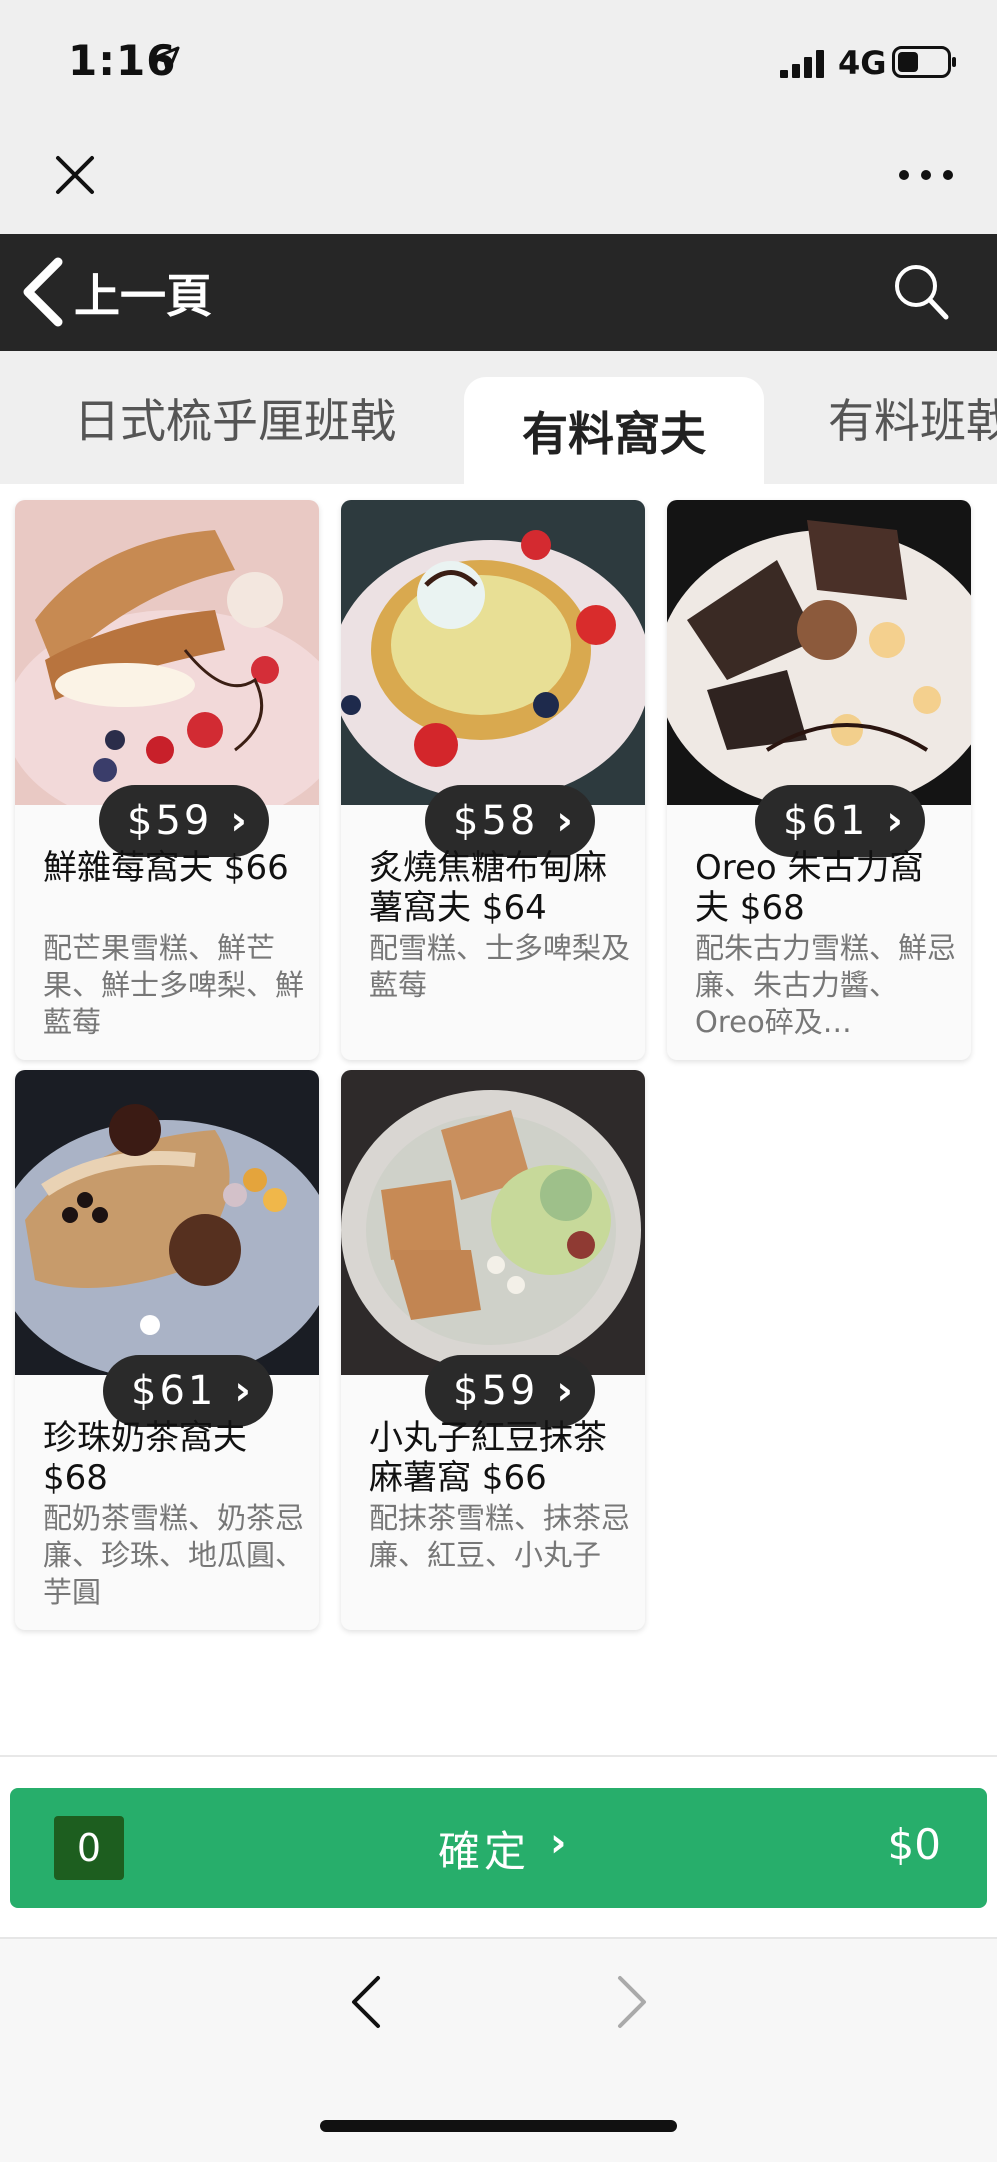  Describe the element at coordinates (498, 2126) in the screenshot. I see `home-indicator` at that location.